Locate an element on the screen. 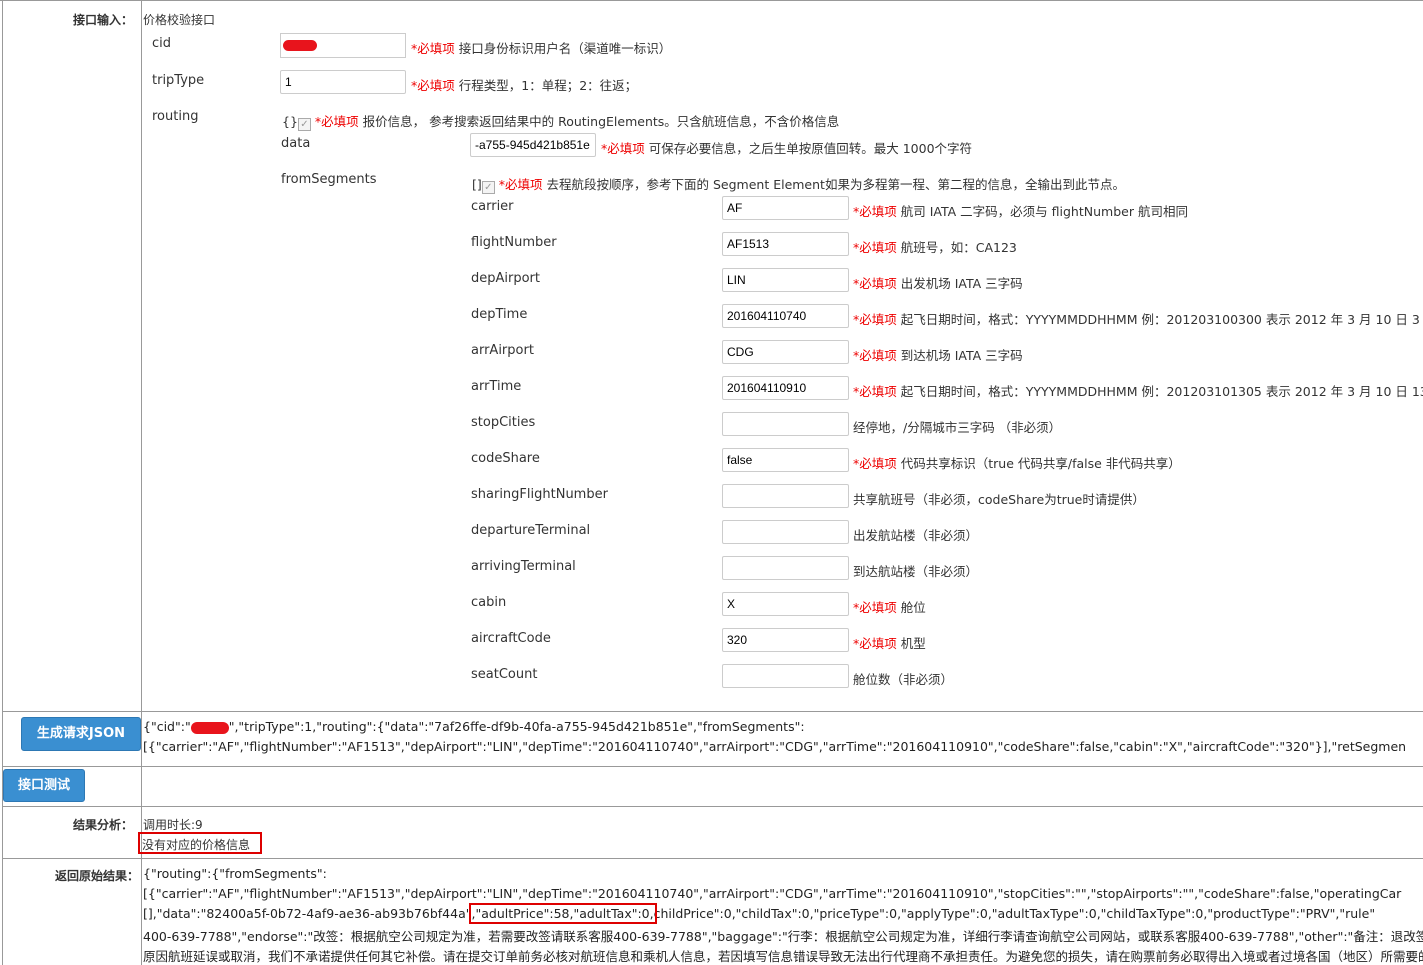 This screenshot has width=1423, height=965. segment-label-stopcities: stopCities is located at coordinates (503, 422).